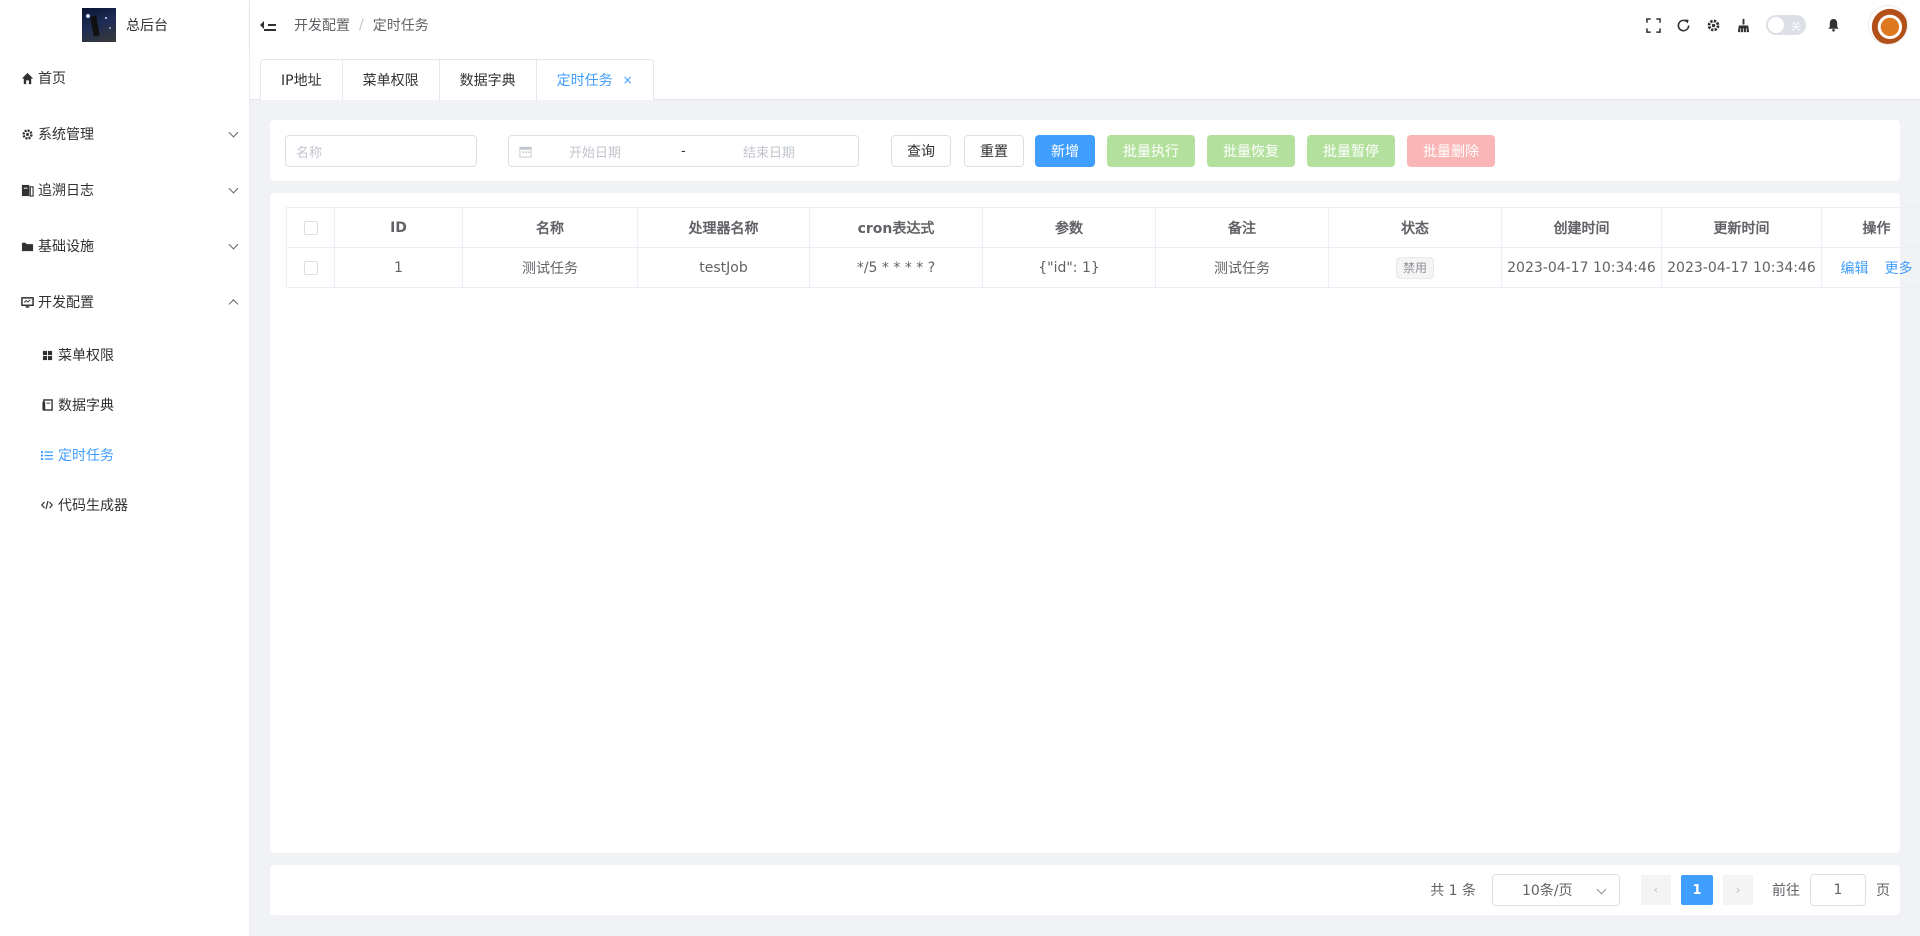 This screenshot has height=936, width=1920. Describe the element at coordinates (52, 79) in the screenshot. I see `sidebar-item-label: 首页` at that location.